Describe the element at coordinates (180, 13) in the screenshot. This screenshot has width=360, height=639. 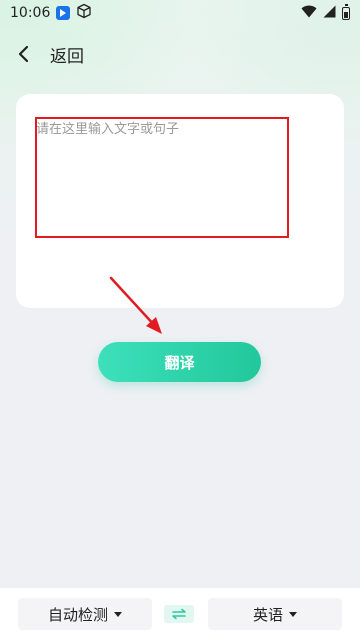
I see `status-bar: 10:06` at that location.